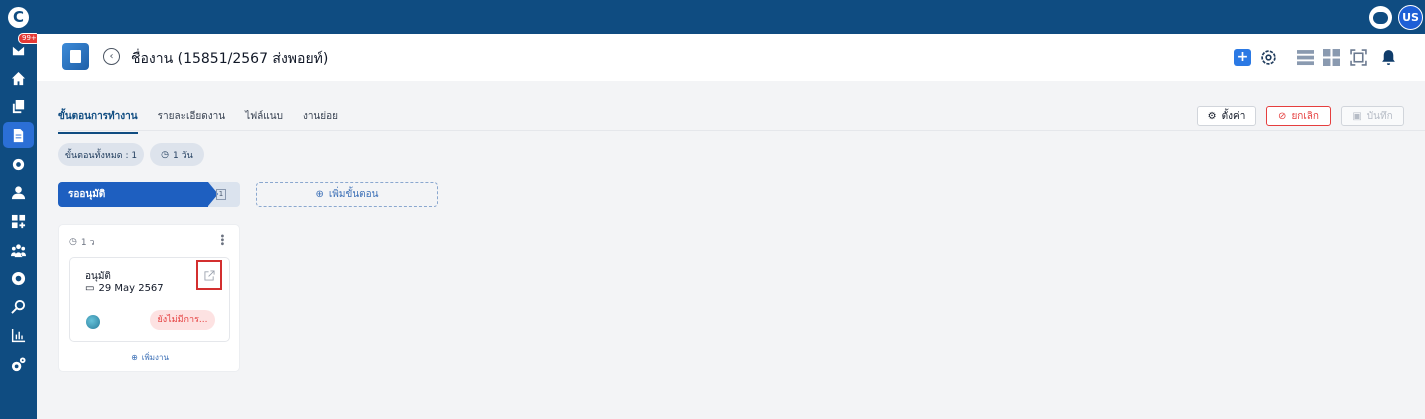  I want to click on plus-icon: +, so click(1242, 57).